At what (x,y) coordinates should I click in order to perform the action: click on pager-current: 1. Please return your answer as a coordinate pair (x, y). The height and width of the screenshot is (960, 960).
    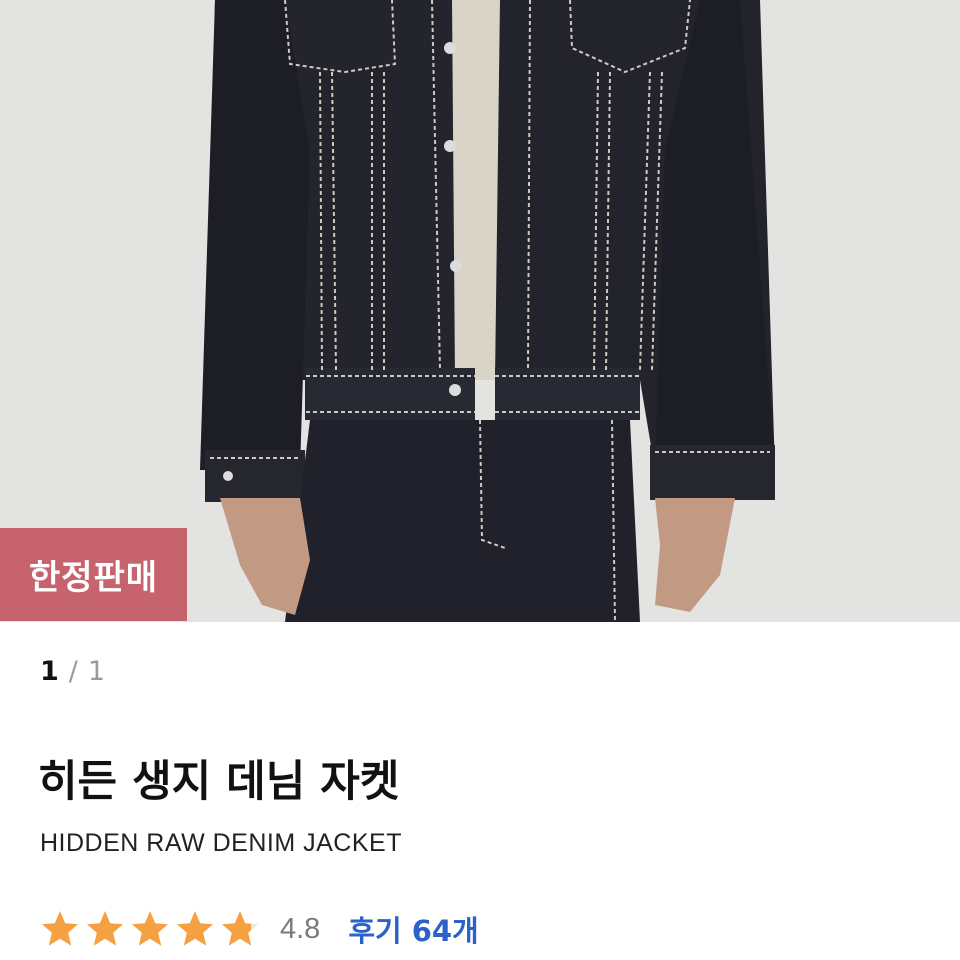
    Looking at the image, I should click on (49, 671).